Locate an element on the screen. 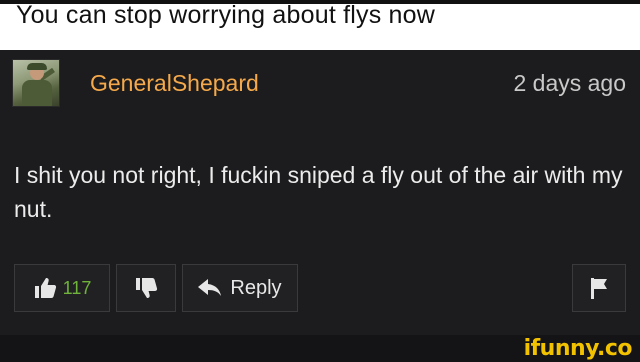  ifunny-watermark: ifunny.co is located at coordinates (578, 348).